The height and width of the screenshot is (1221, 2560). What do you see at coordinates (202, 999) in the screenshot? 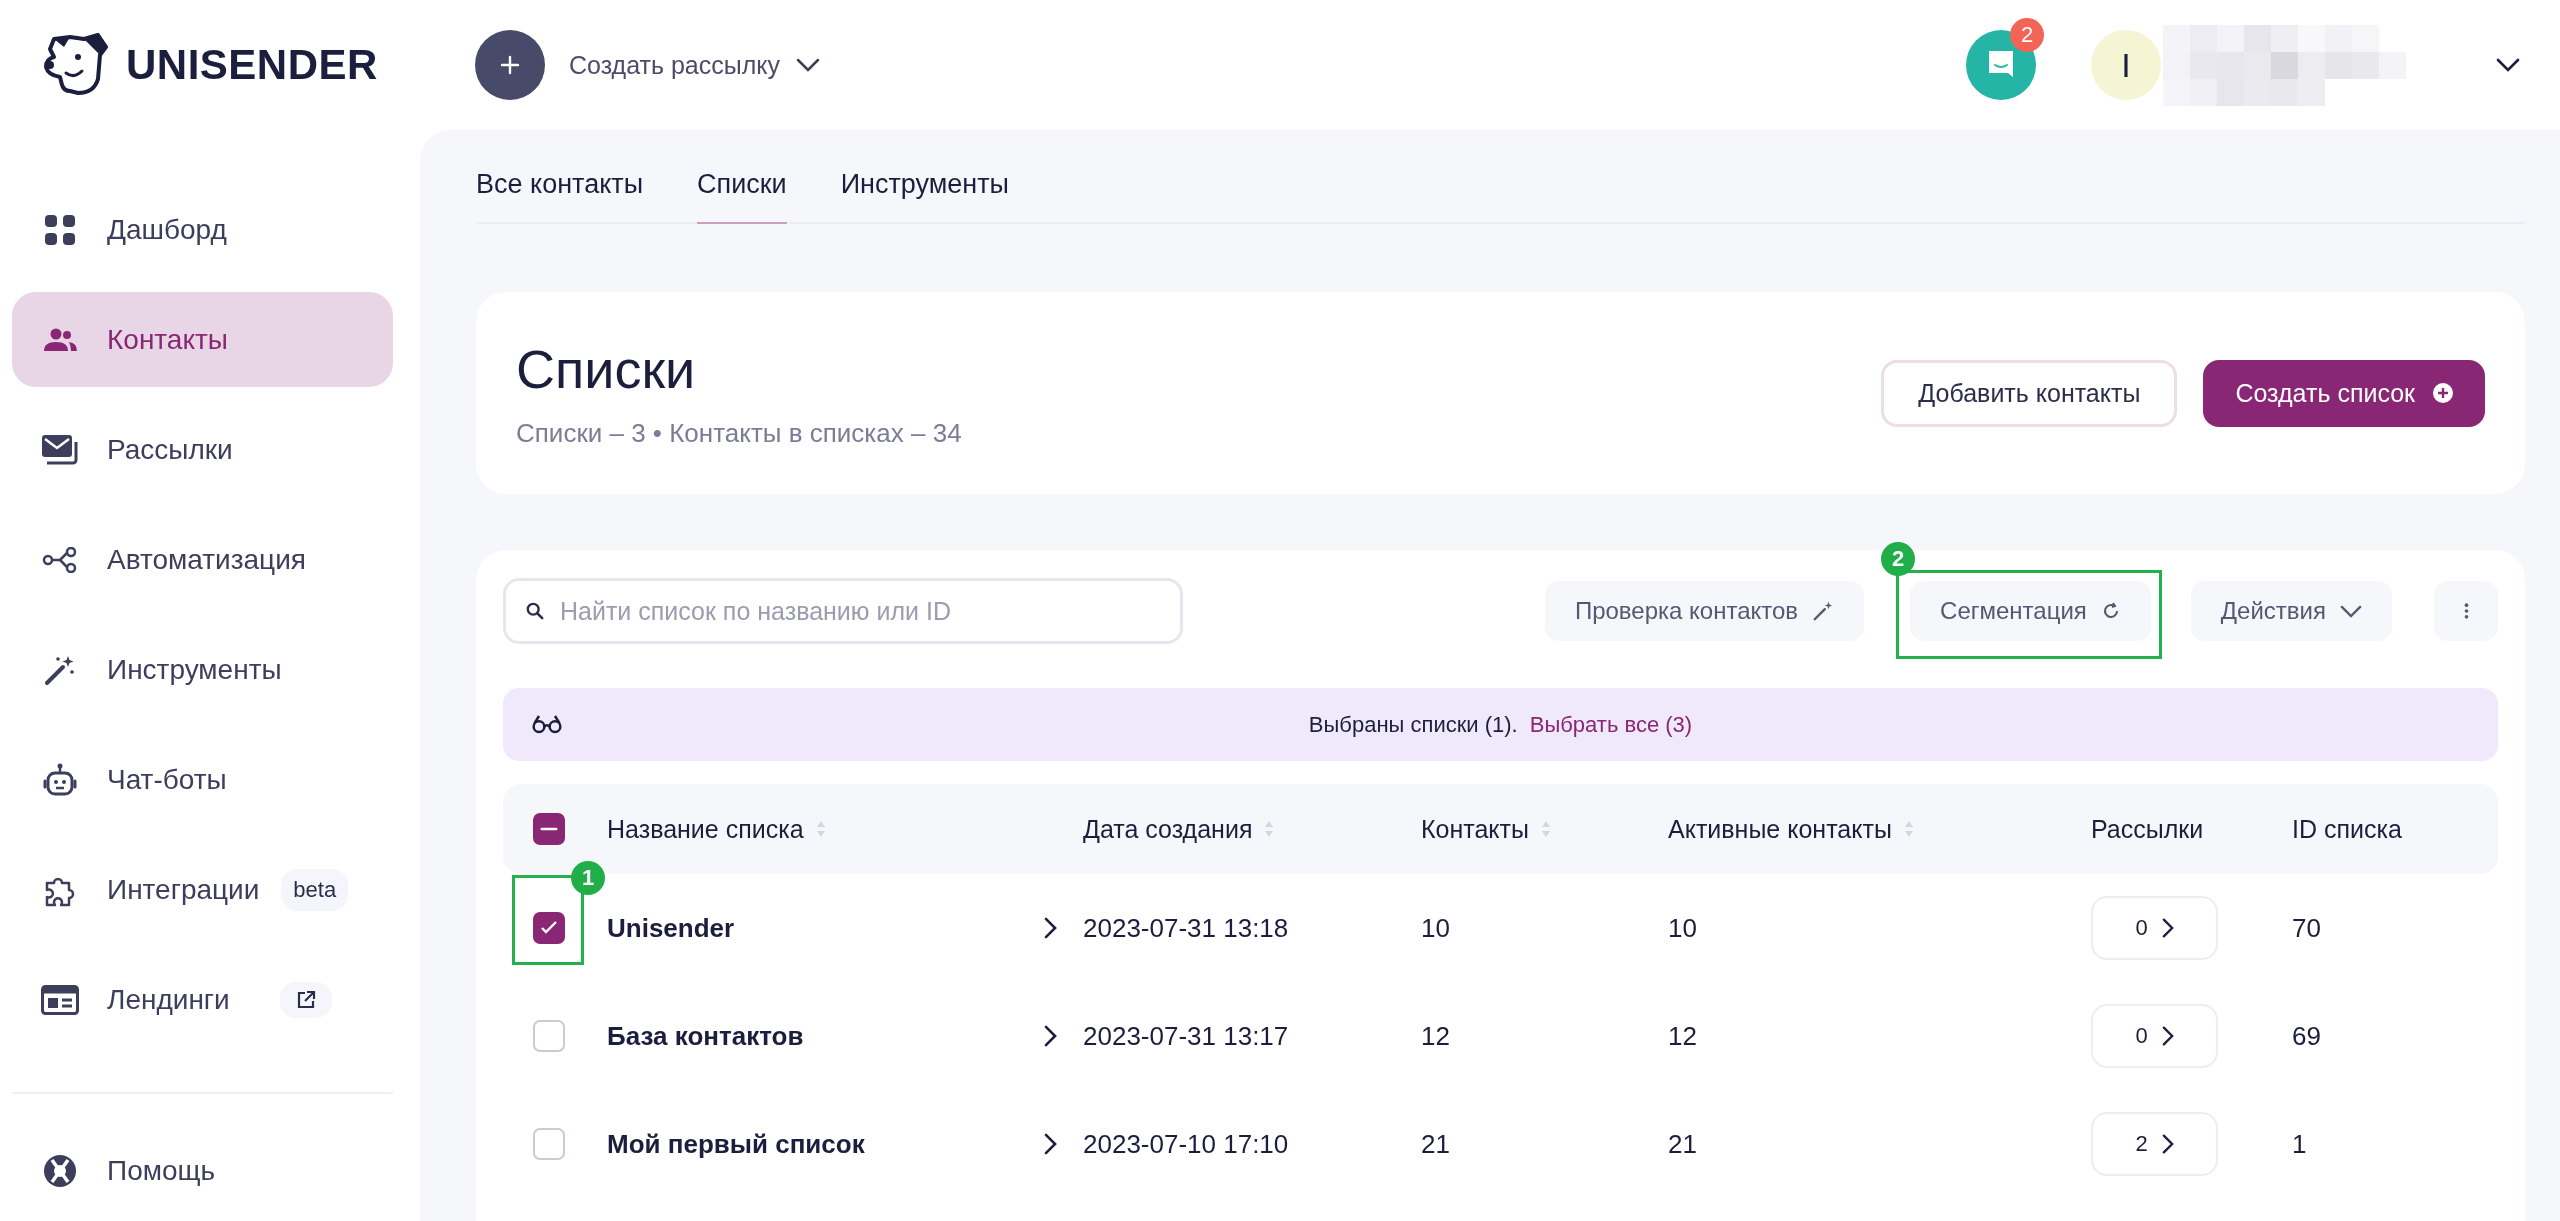
I see `sidebar-item: Лендинги` at bounding box center [202, 999].